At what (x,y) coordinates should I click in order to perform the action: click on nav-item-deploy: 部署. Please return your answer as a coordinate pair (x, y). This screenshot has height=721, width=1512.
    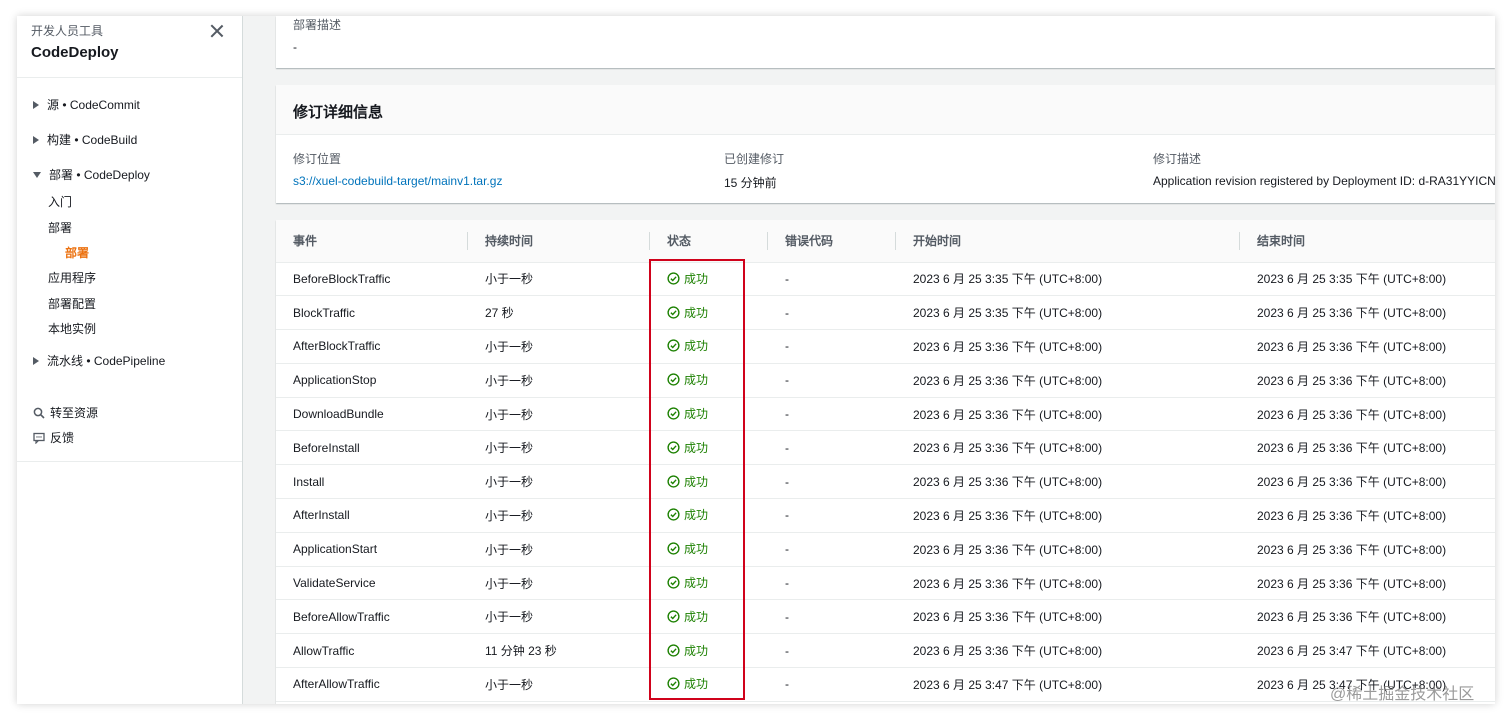
    Looking at the image, I should click on (60, 227).